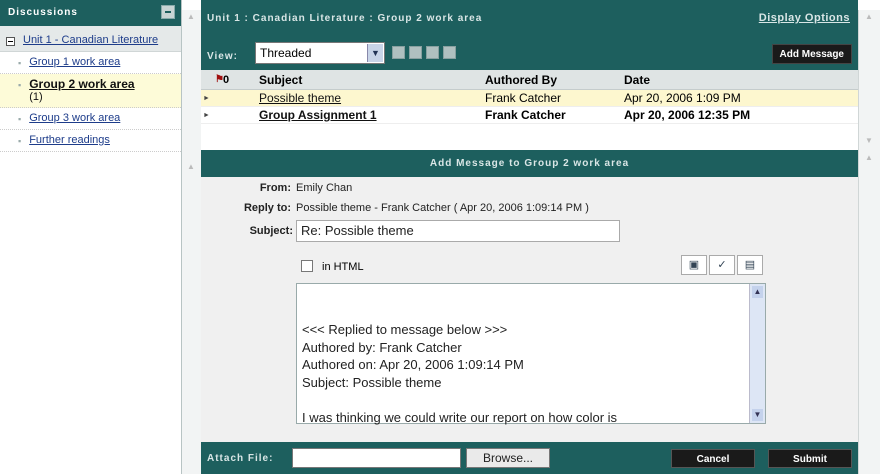 Image resolution: width=880 pixels, height=474 pixels. I want to click on flag-icon: ⚑, so click(212, 79).